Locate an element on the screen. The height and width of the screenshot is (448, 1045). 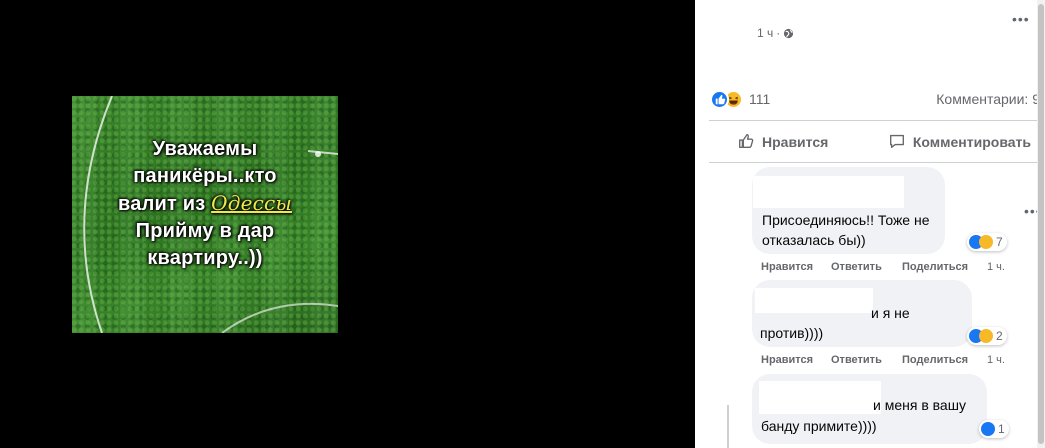
caption-line-2: паникёры..кто is located at coordinates (205, 176).